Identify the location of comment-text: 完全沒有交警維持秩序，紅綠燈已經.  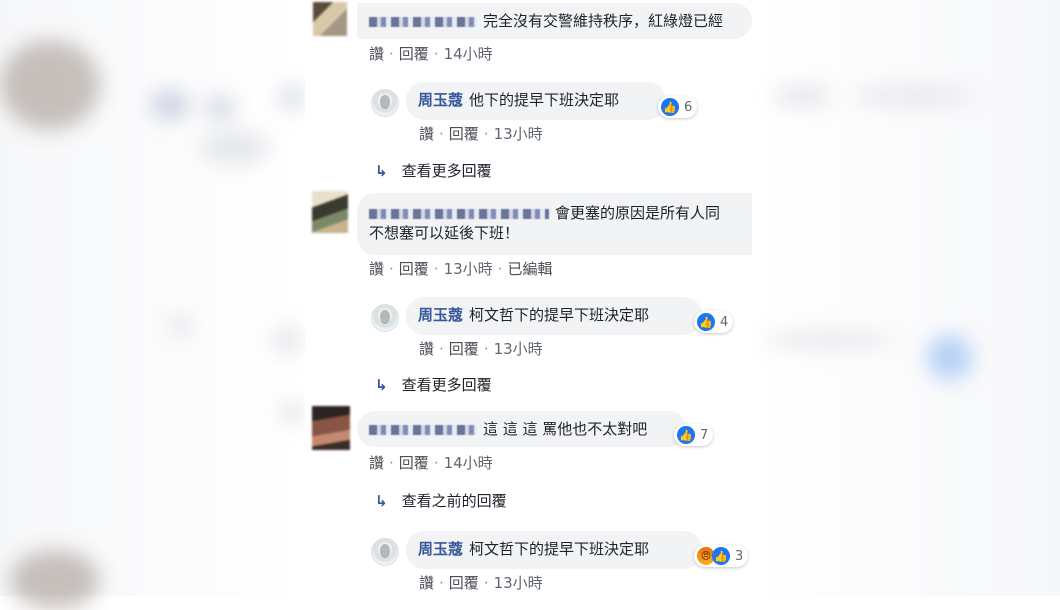
(603, 21).